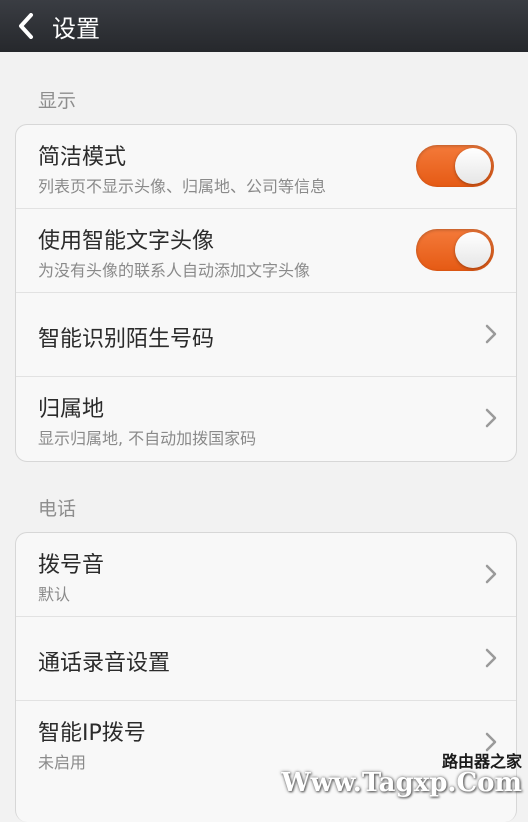  I want to click on setting-smart-text-avatar: 使用智能文字头像 为没有头像的联系人自动添加文字头像, so click(266, 251).